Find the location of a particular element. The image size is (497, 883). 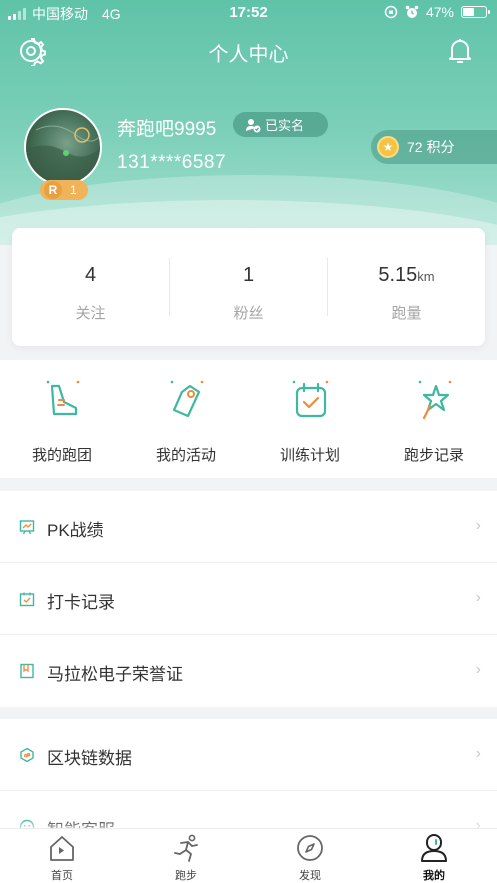

quick-running-records: 跑步记录 is located at coordinates (434, 422).